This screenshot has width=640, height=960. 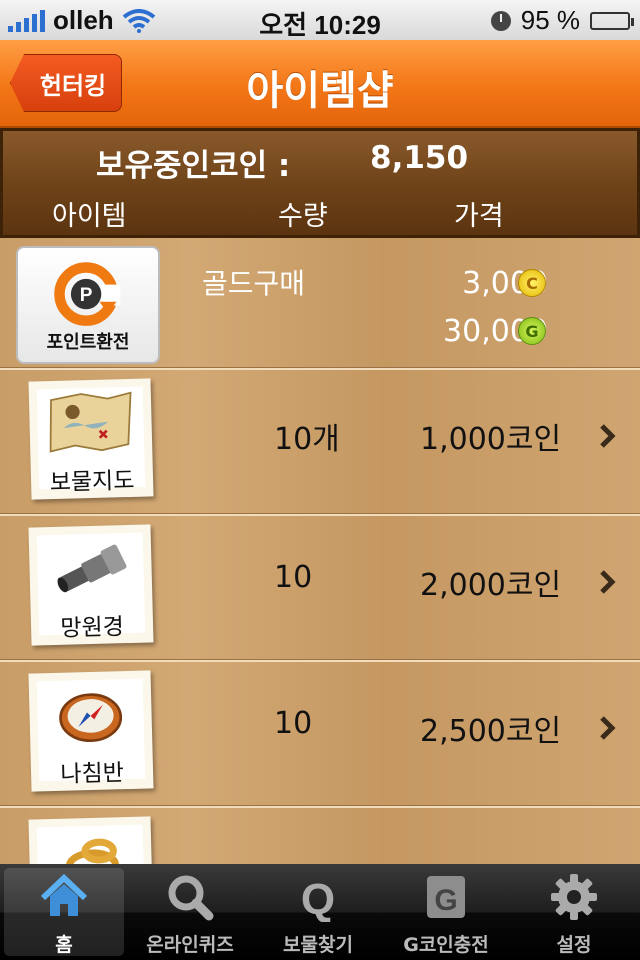 What do you see at coordinates (90, 422) in the screenshot?
I see `treasure-map-icon` at bounding box center [90, 422].